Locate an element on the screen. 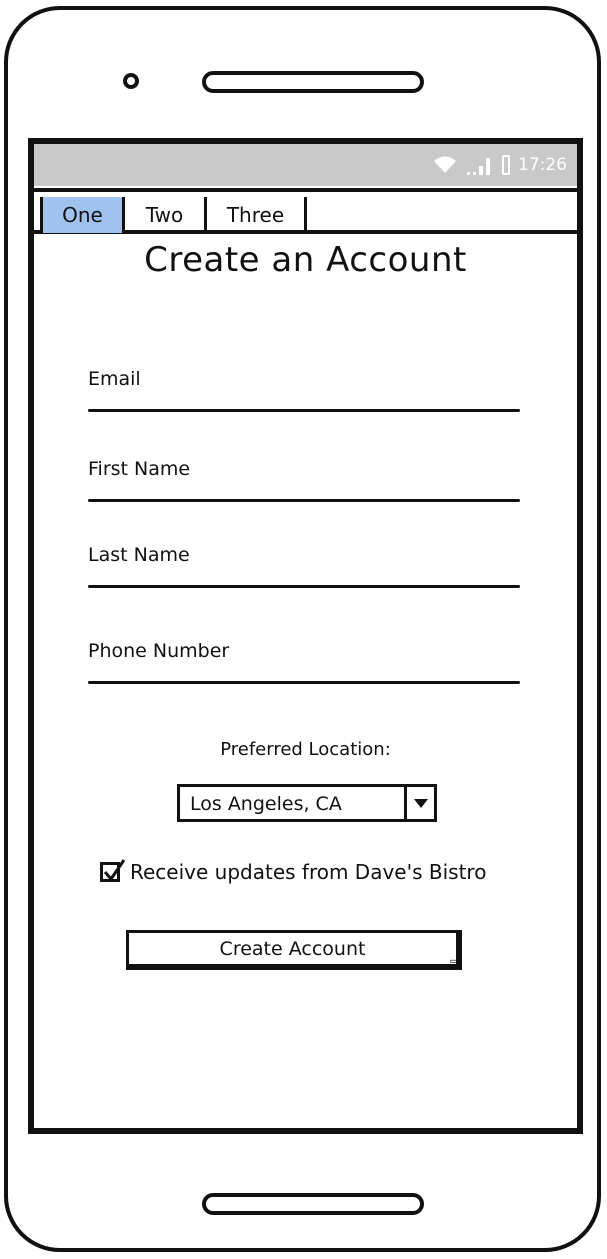 The image size is (607, 1259). preferred-location-label: Preferred Location: is located at coordinates (305, 749).